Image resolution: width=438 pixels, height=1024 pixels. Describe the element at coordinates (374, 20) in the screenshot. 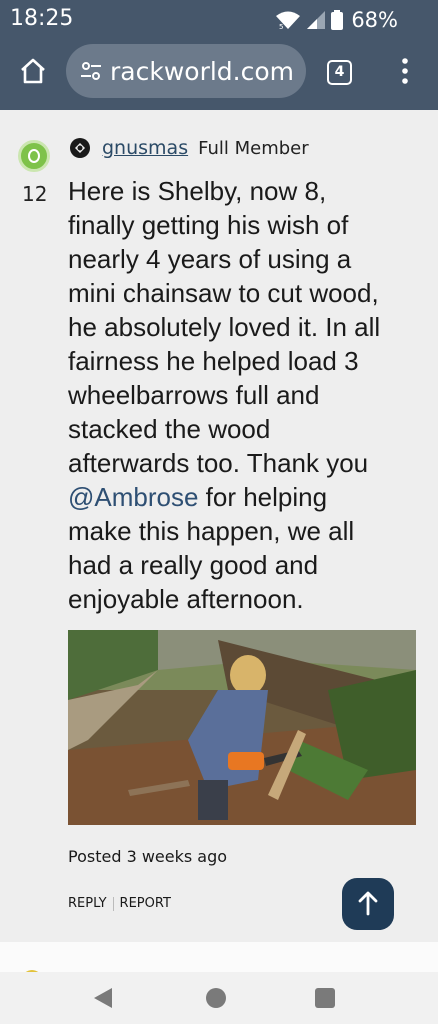

I see `battery-percent: 68%` at that location.